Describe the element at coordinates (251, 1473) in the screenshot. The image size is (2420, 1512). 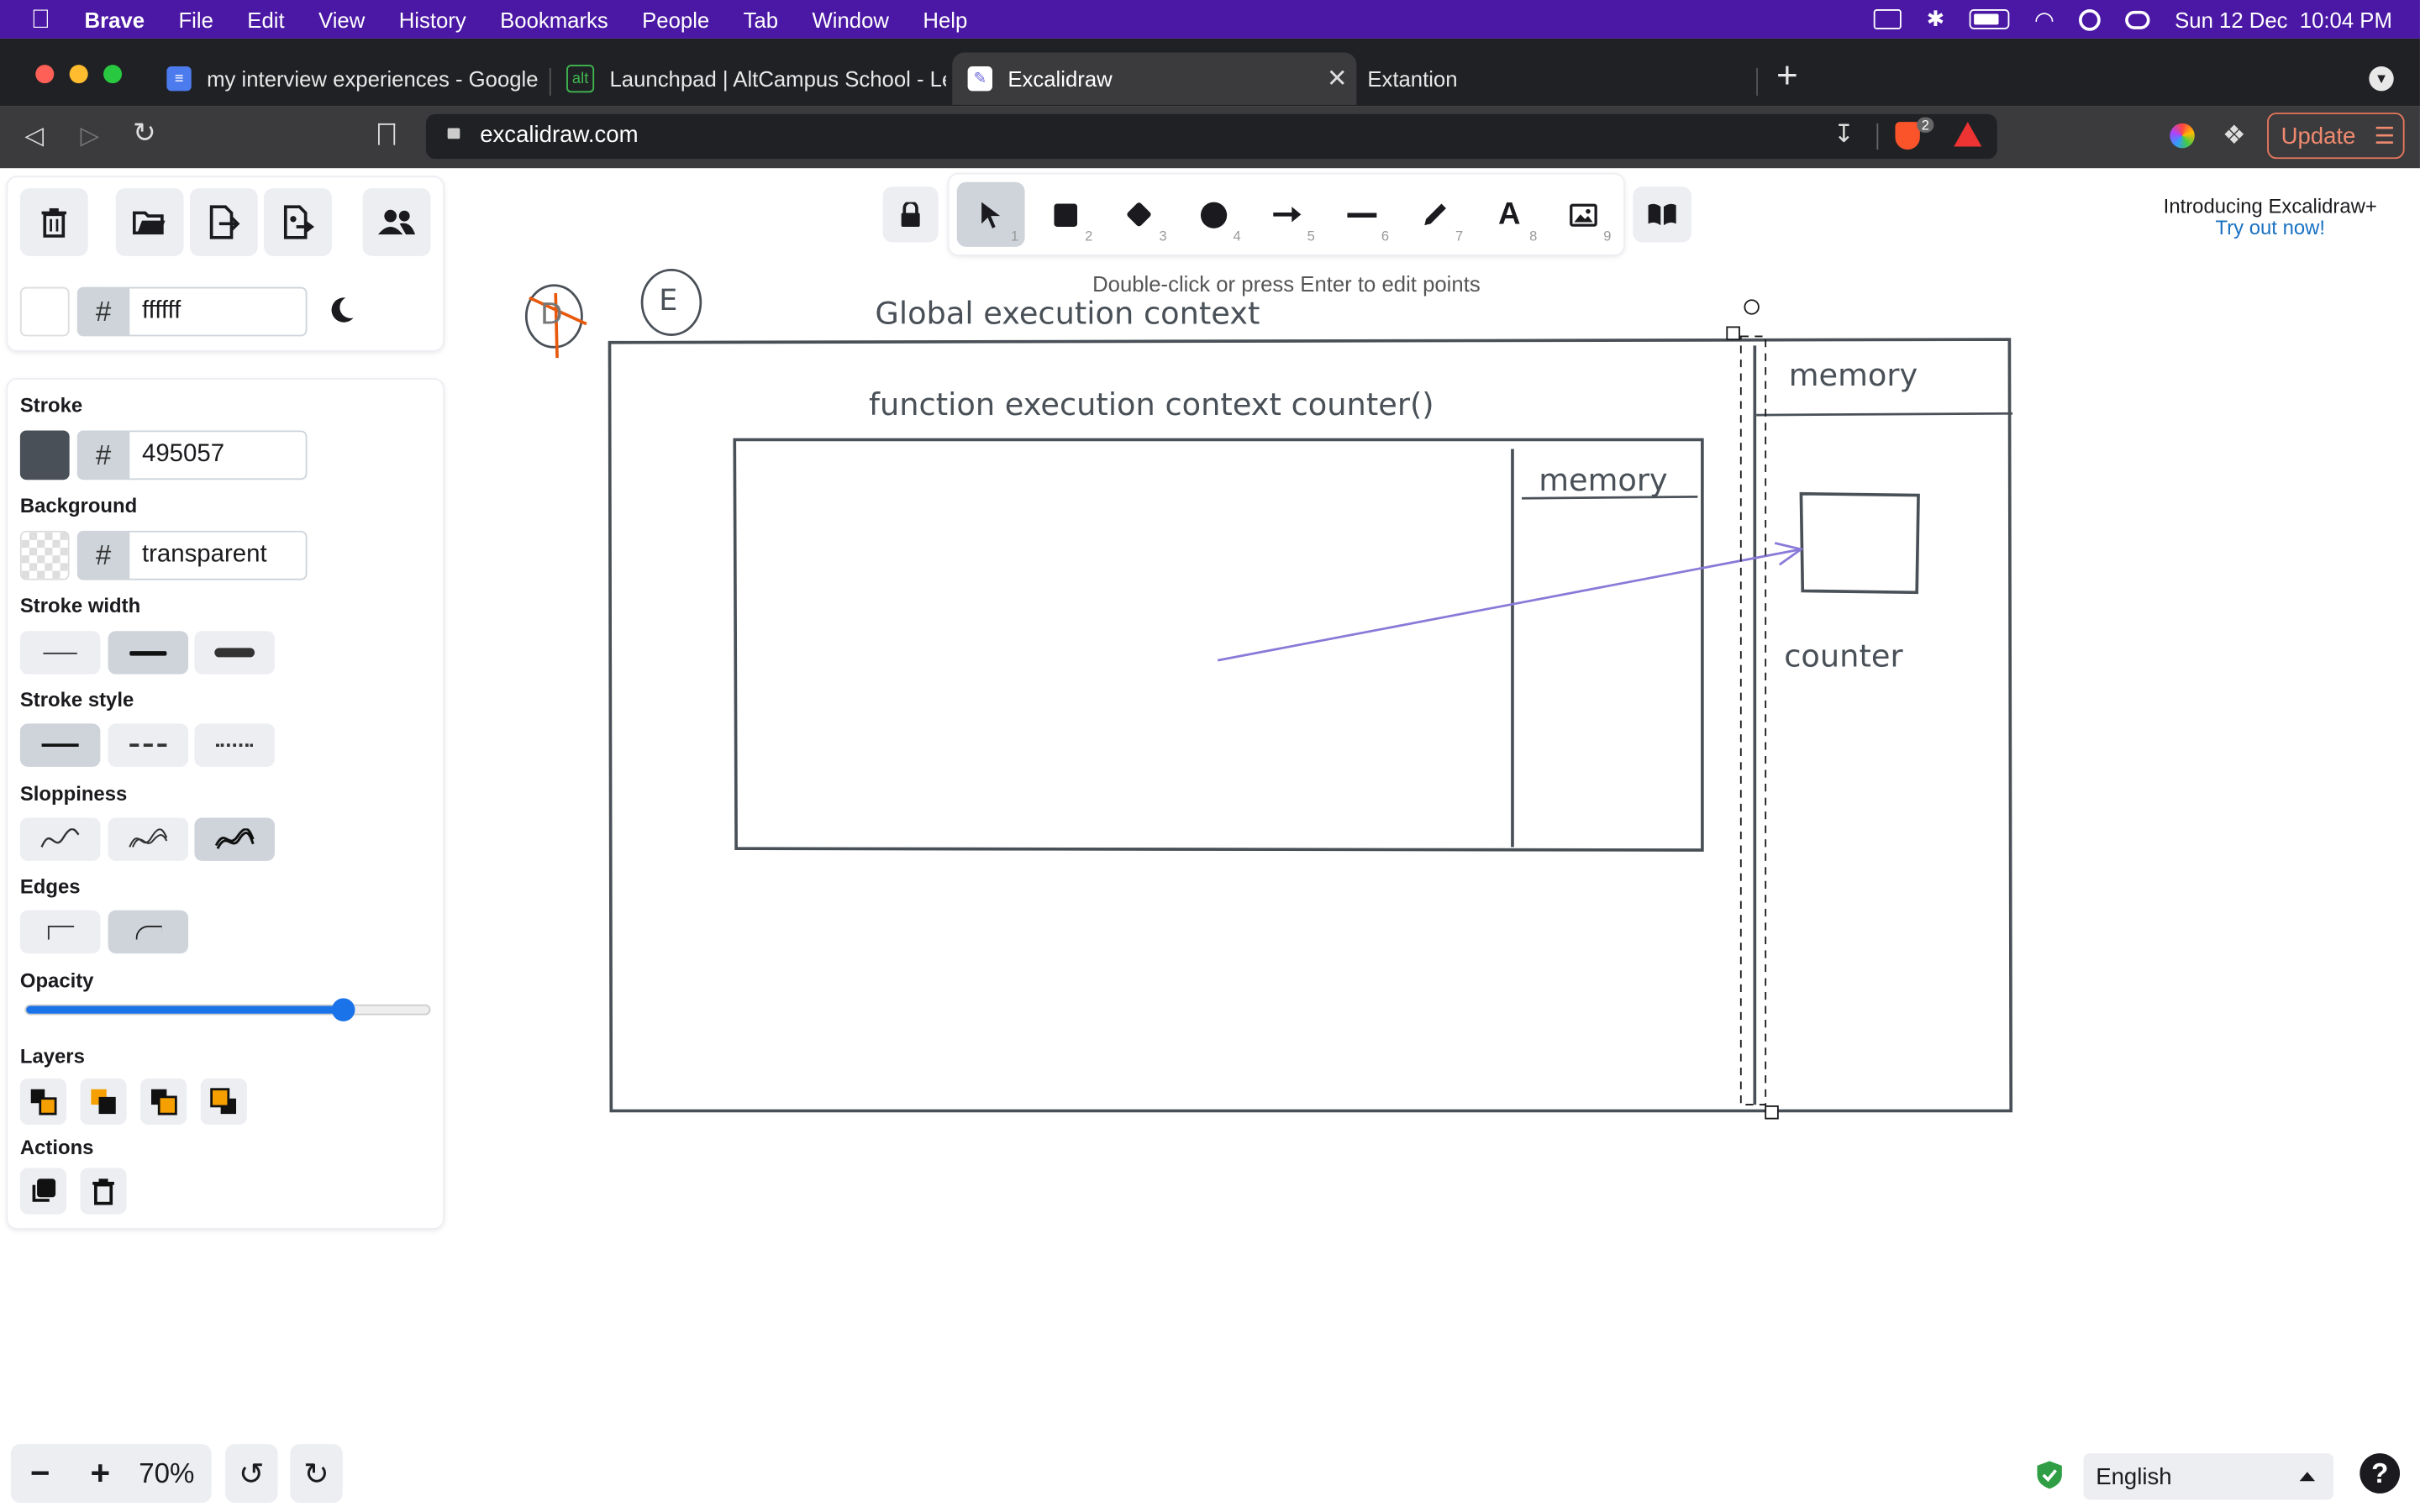
I see `undo-button: ↺` at that location.